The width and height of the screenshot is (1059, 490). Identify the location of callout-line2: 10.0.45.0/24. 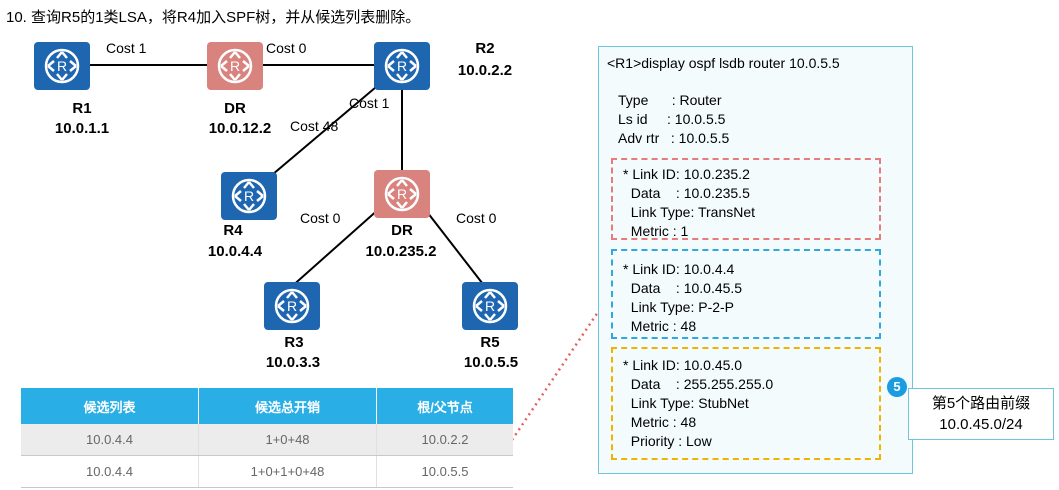
(981, 424).